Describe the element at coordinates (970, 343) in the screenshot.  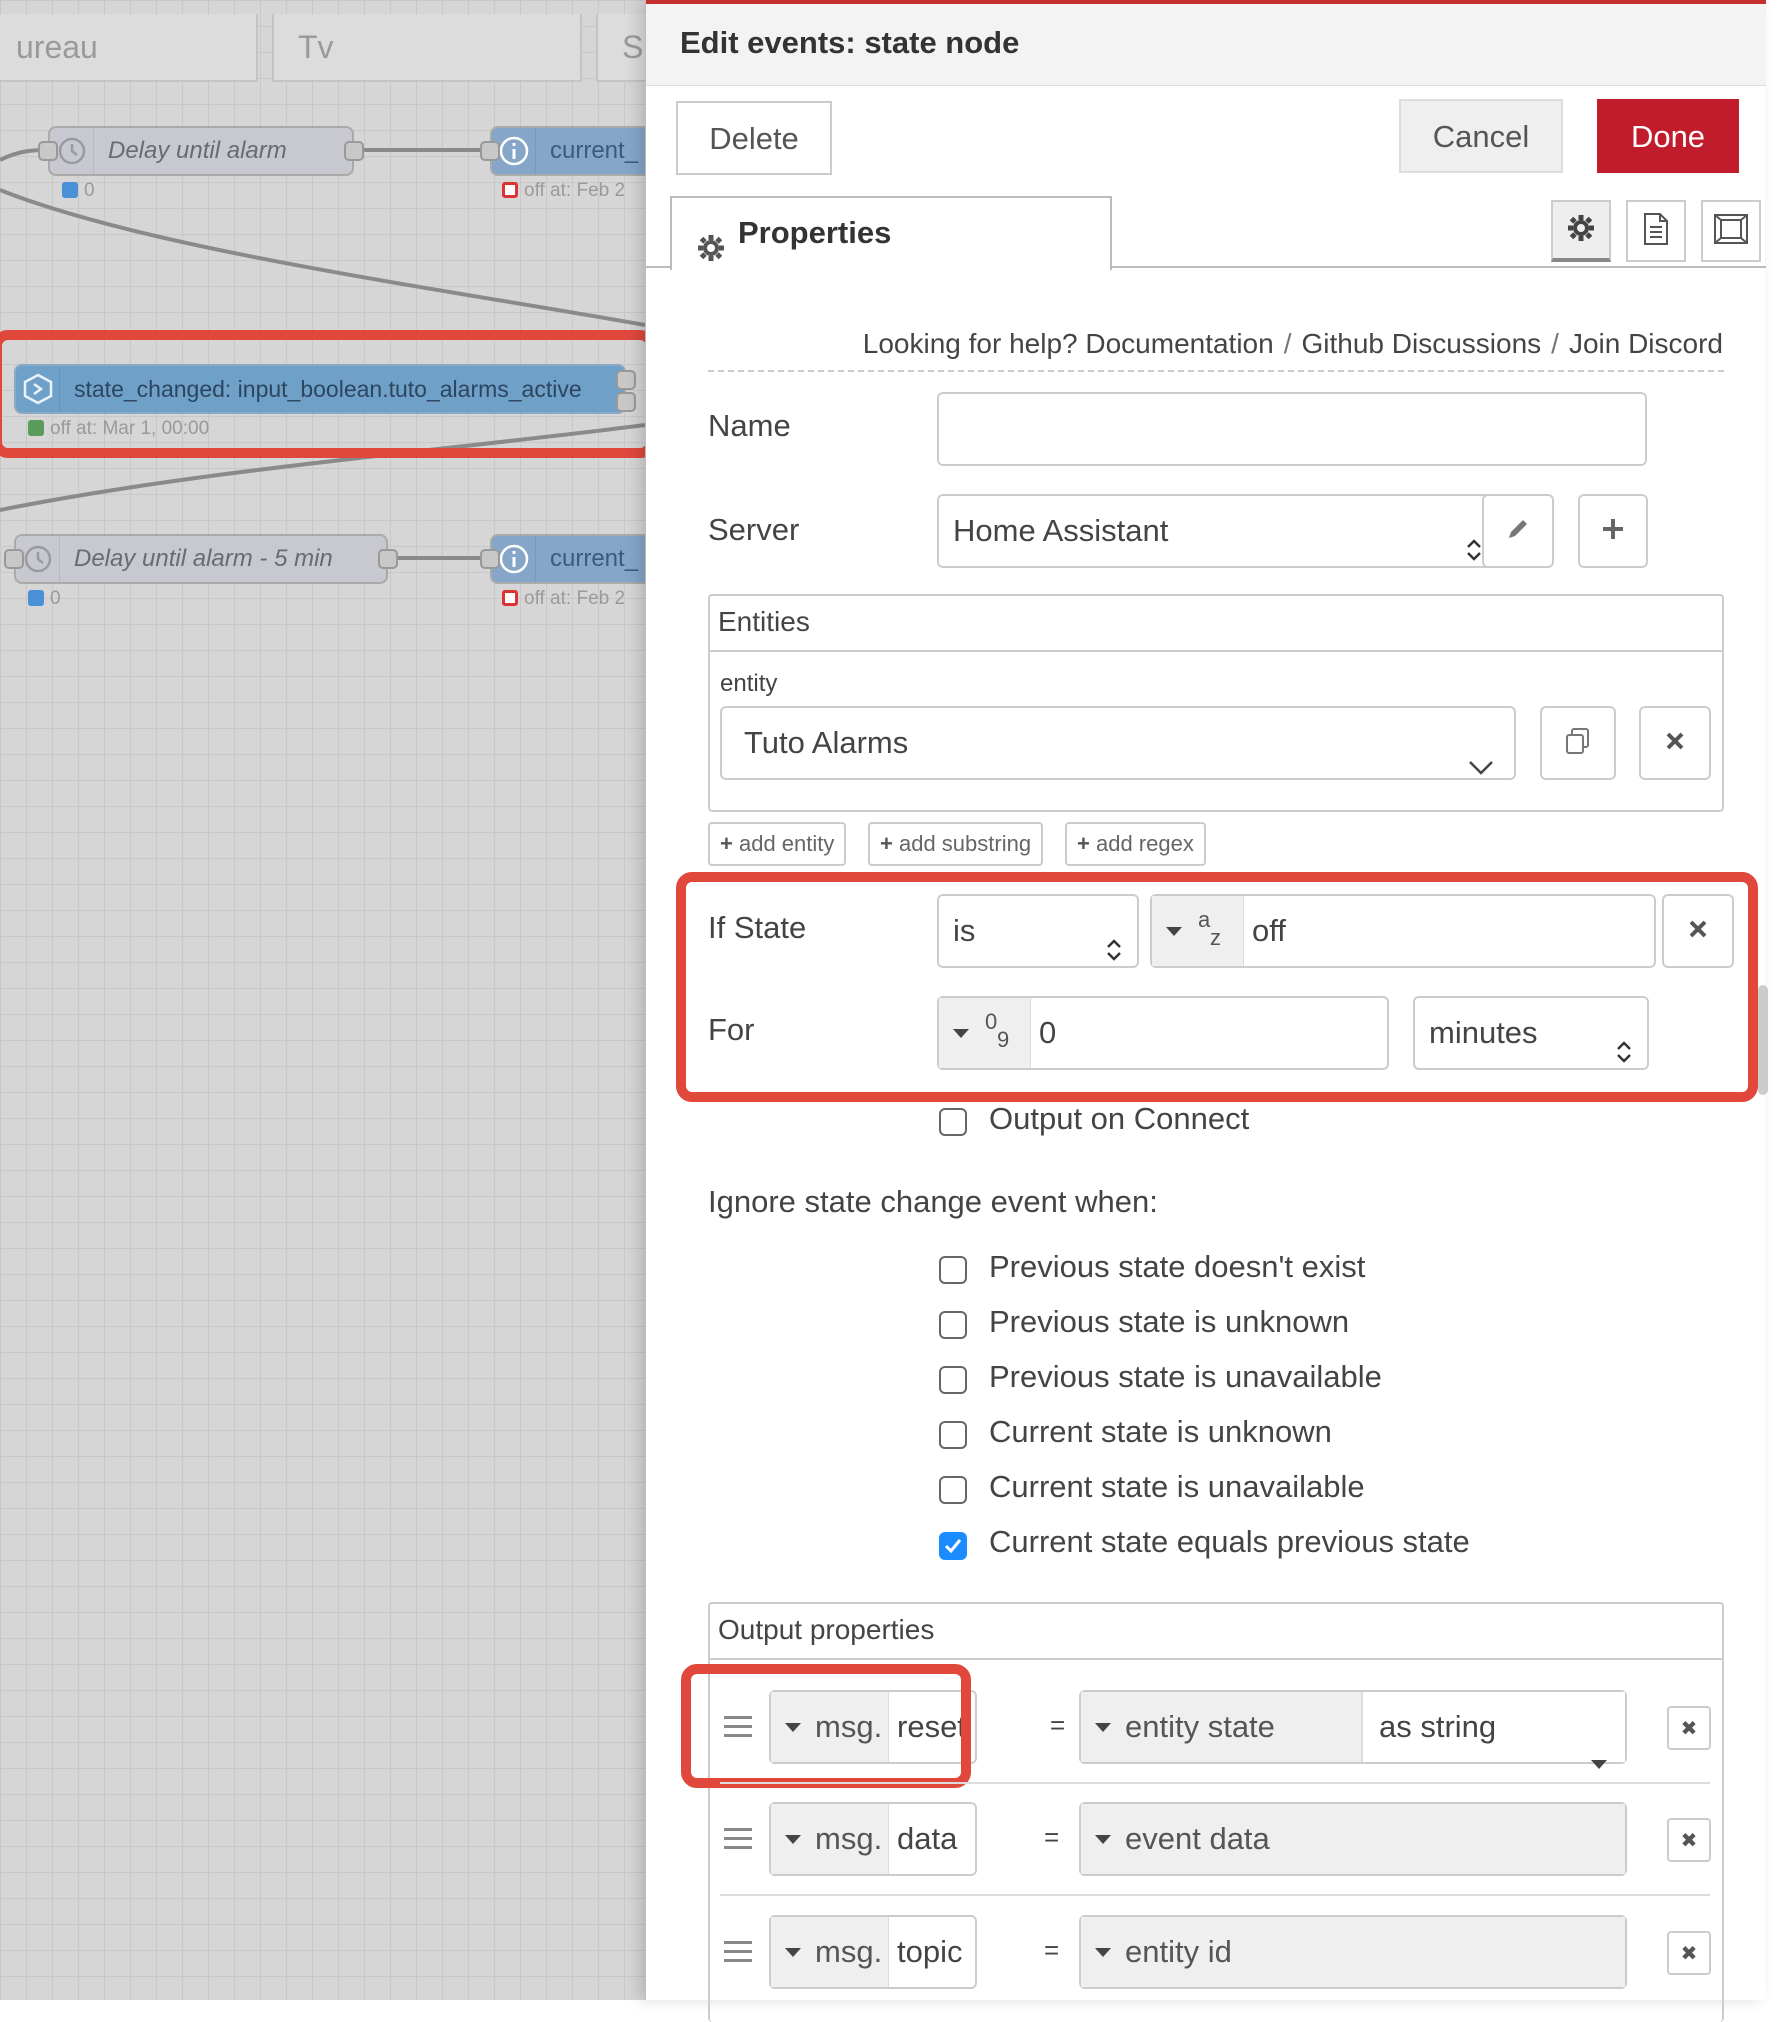
I see `help-prefix: Looking for help?` at that location.